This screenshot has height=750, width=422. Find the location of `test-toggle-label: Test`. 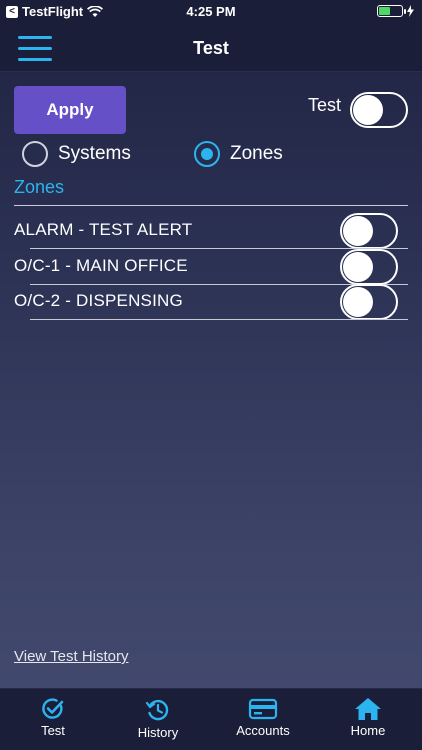

test-toggle-label: Test is located at coordinates (325, 105).